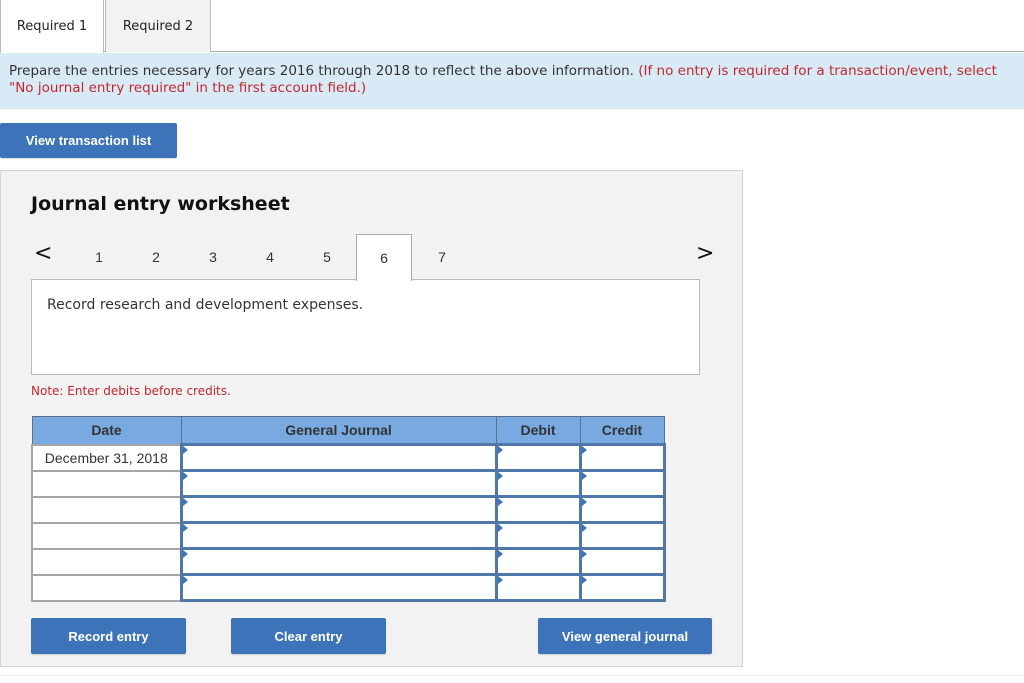  What do you see at coordinates (106, 430) in the screenshot?
I see `header-date: Date` at bounding box center [106, 430].